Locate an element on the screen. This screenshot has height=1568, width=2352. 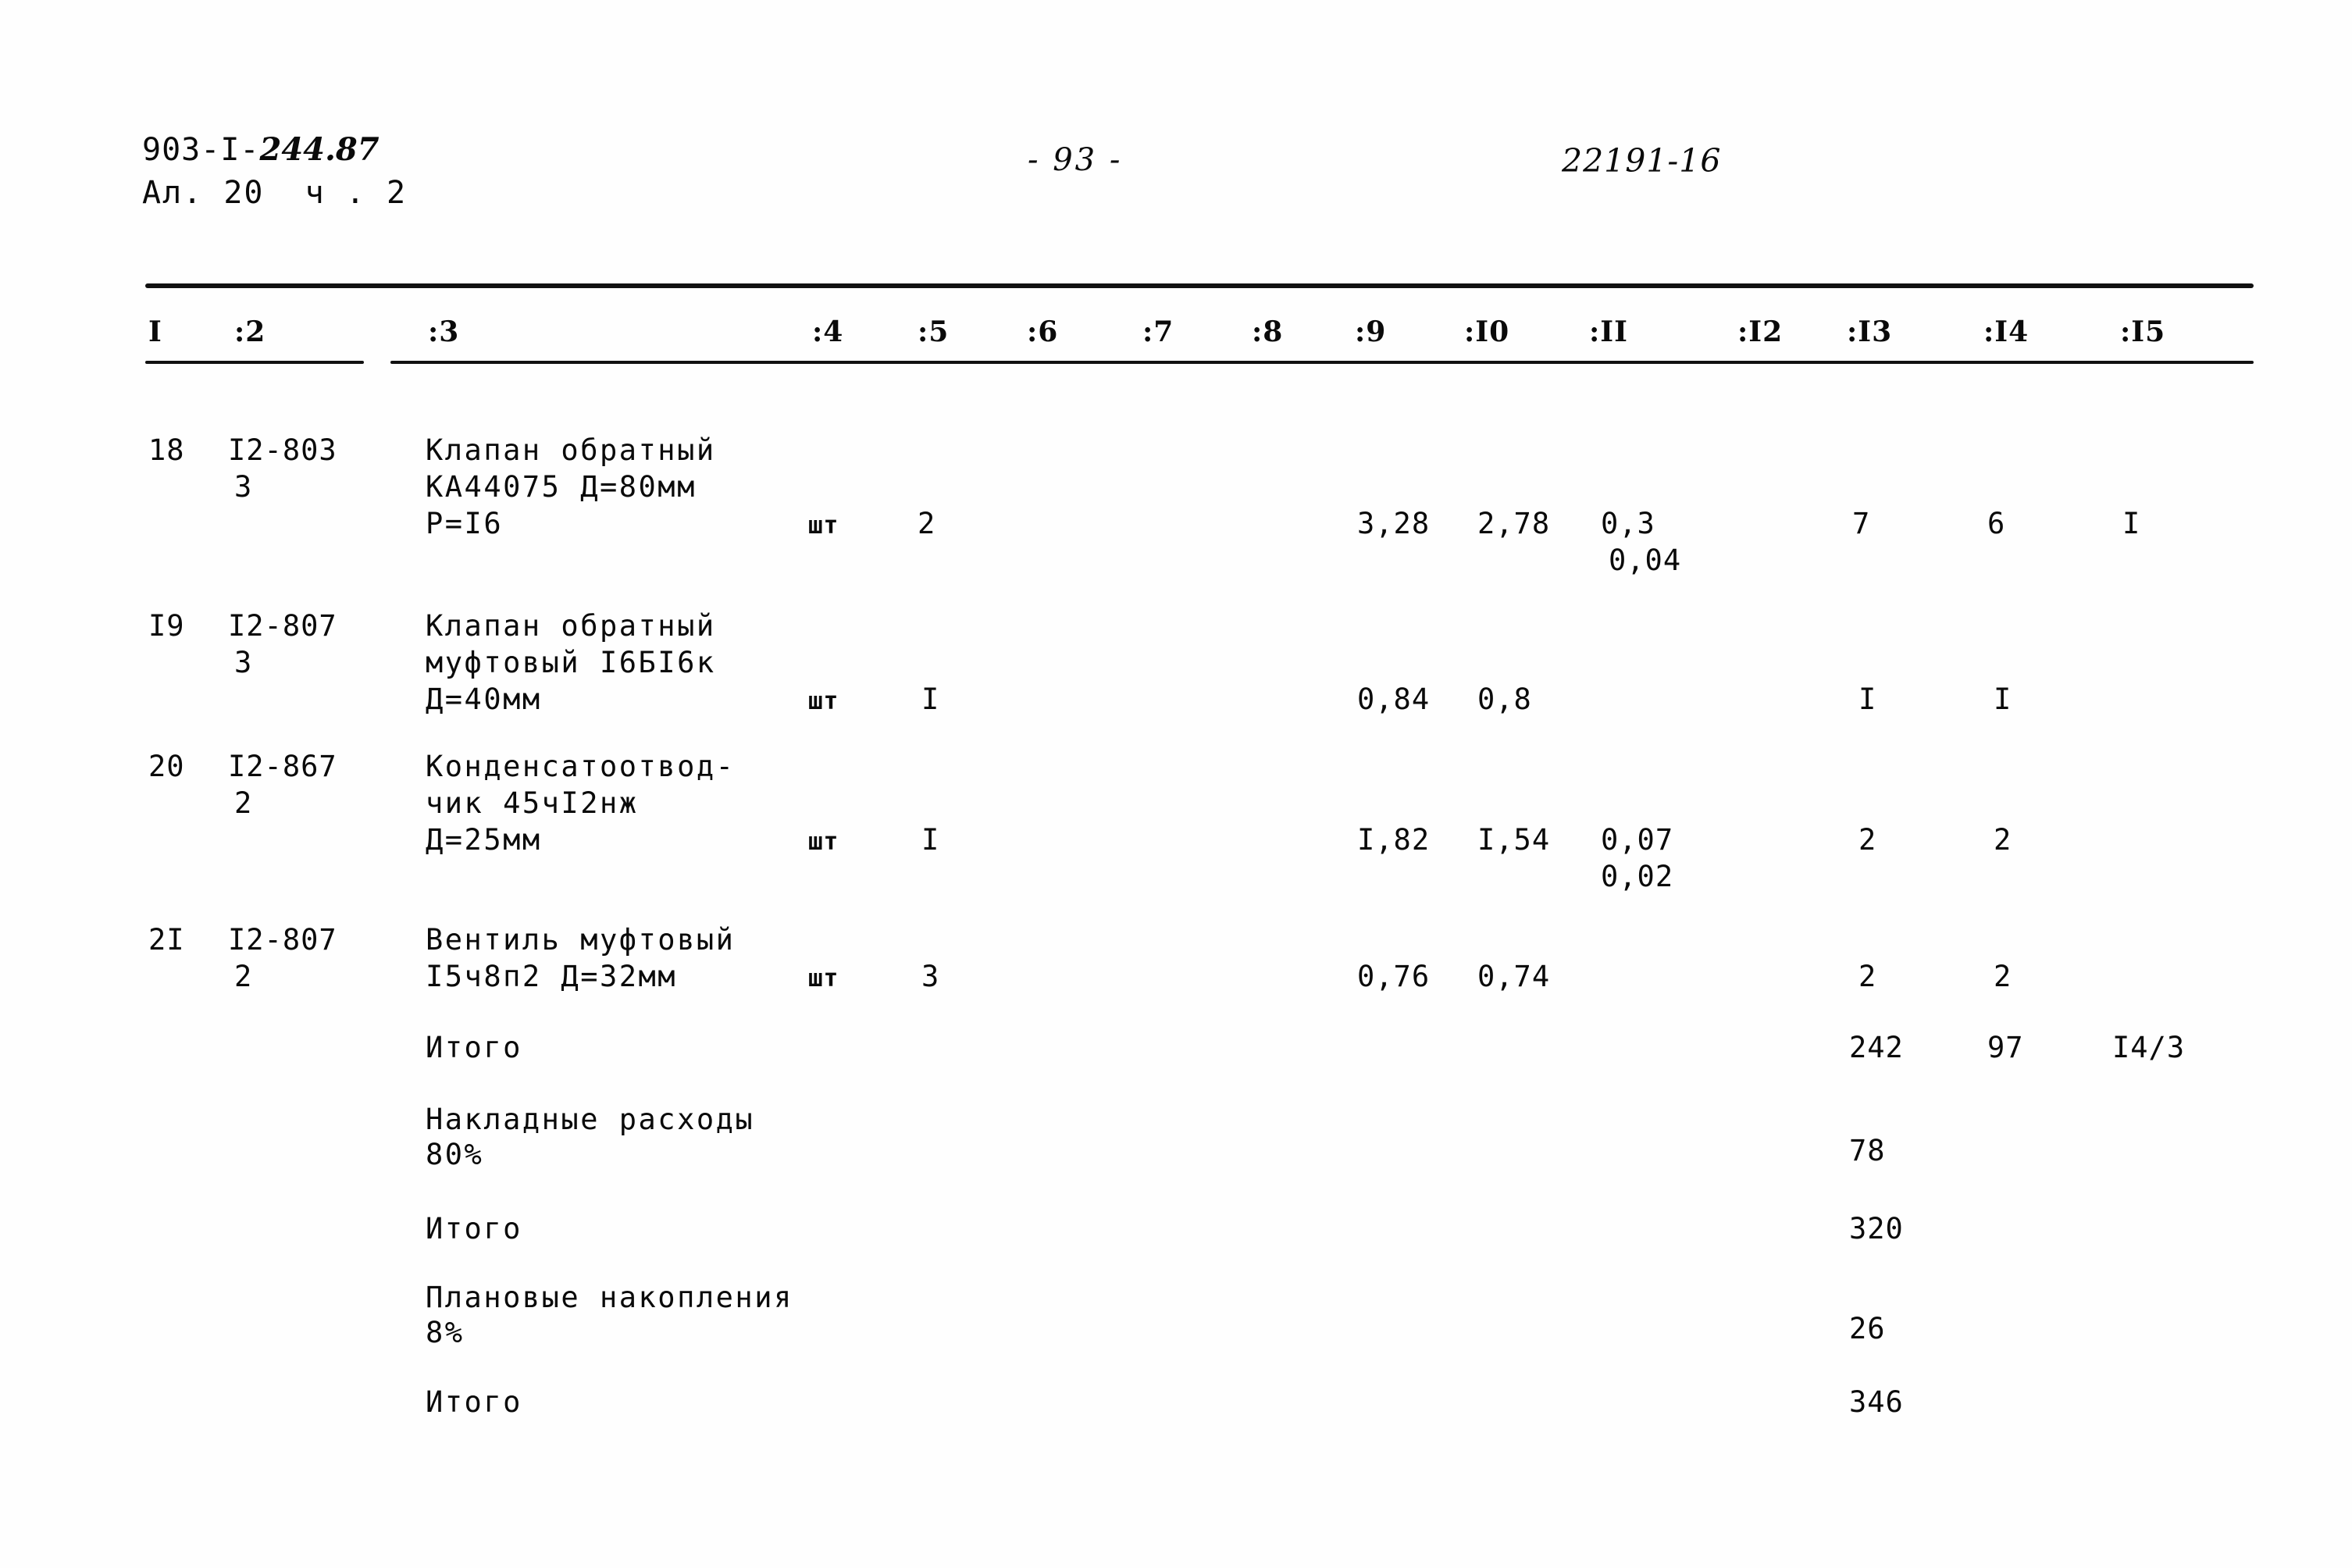
row-desc-line-3: Д=40мм is located at coordinates (484, 699).